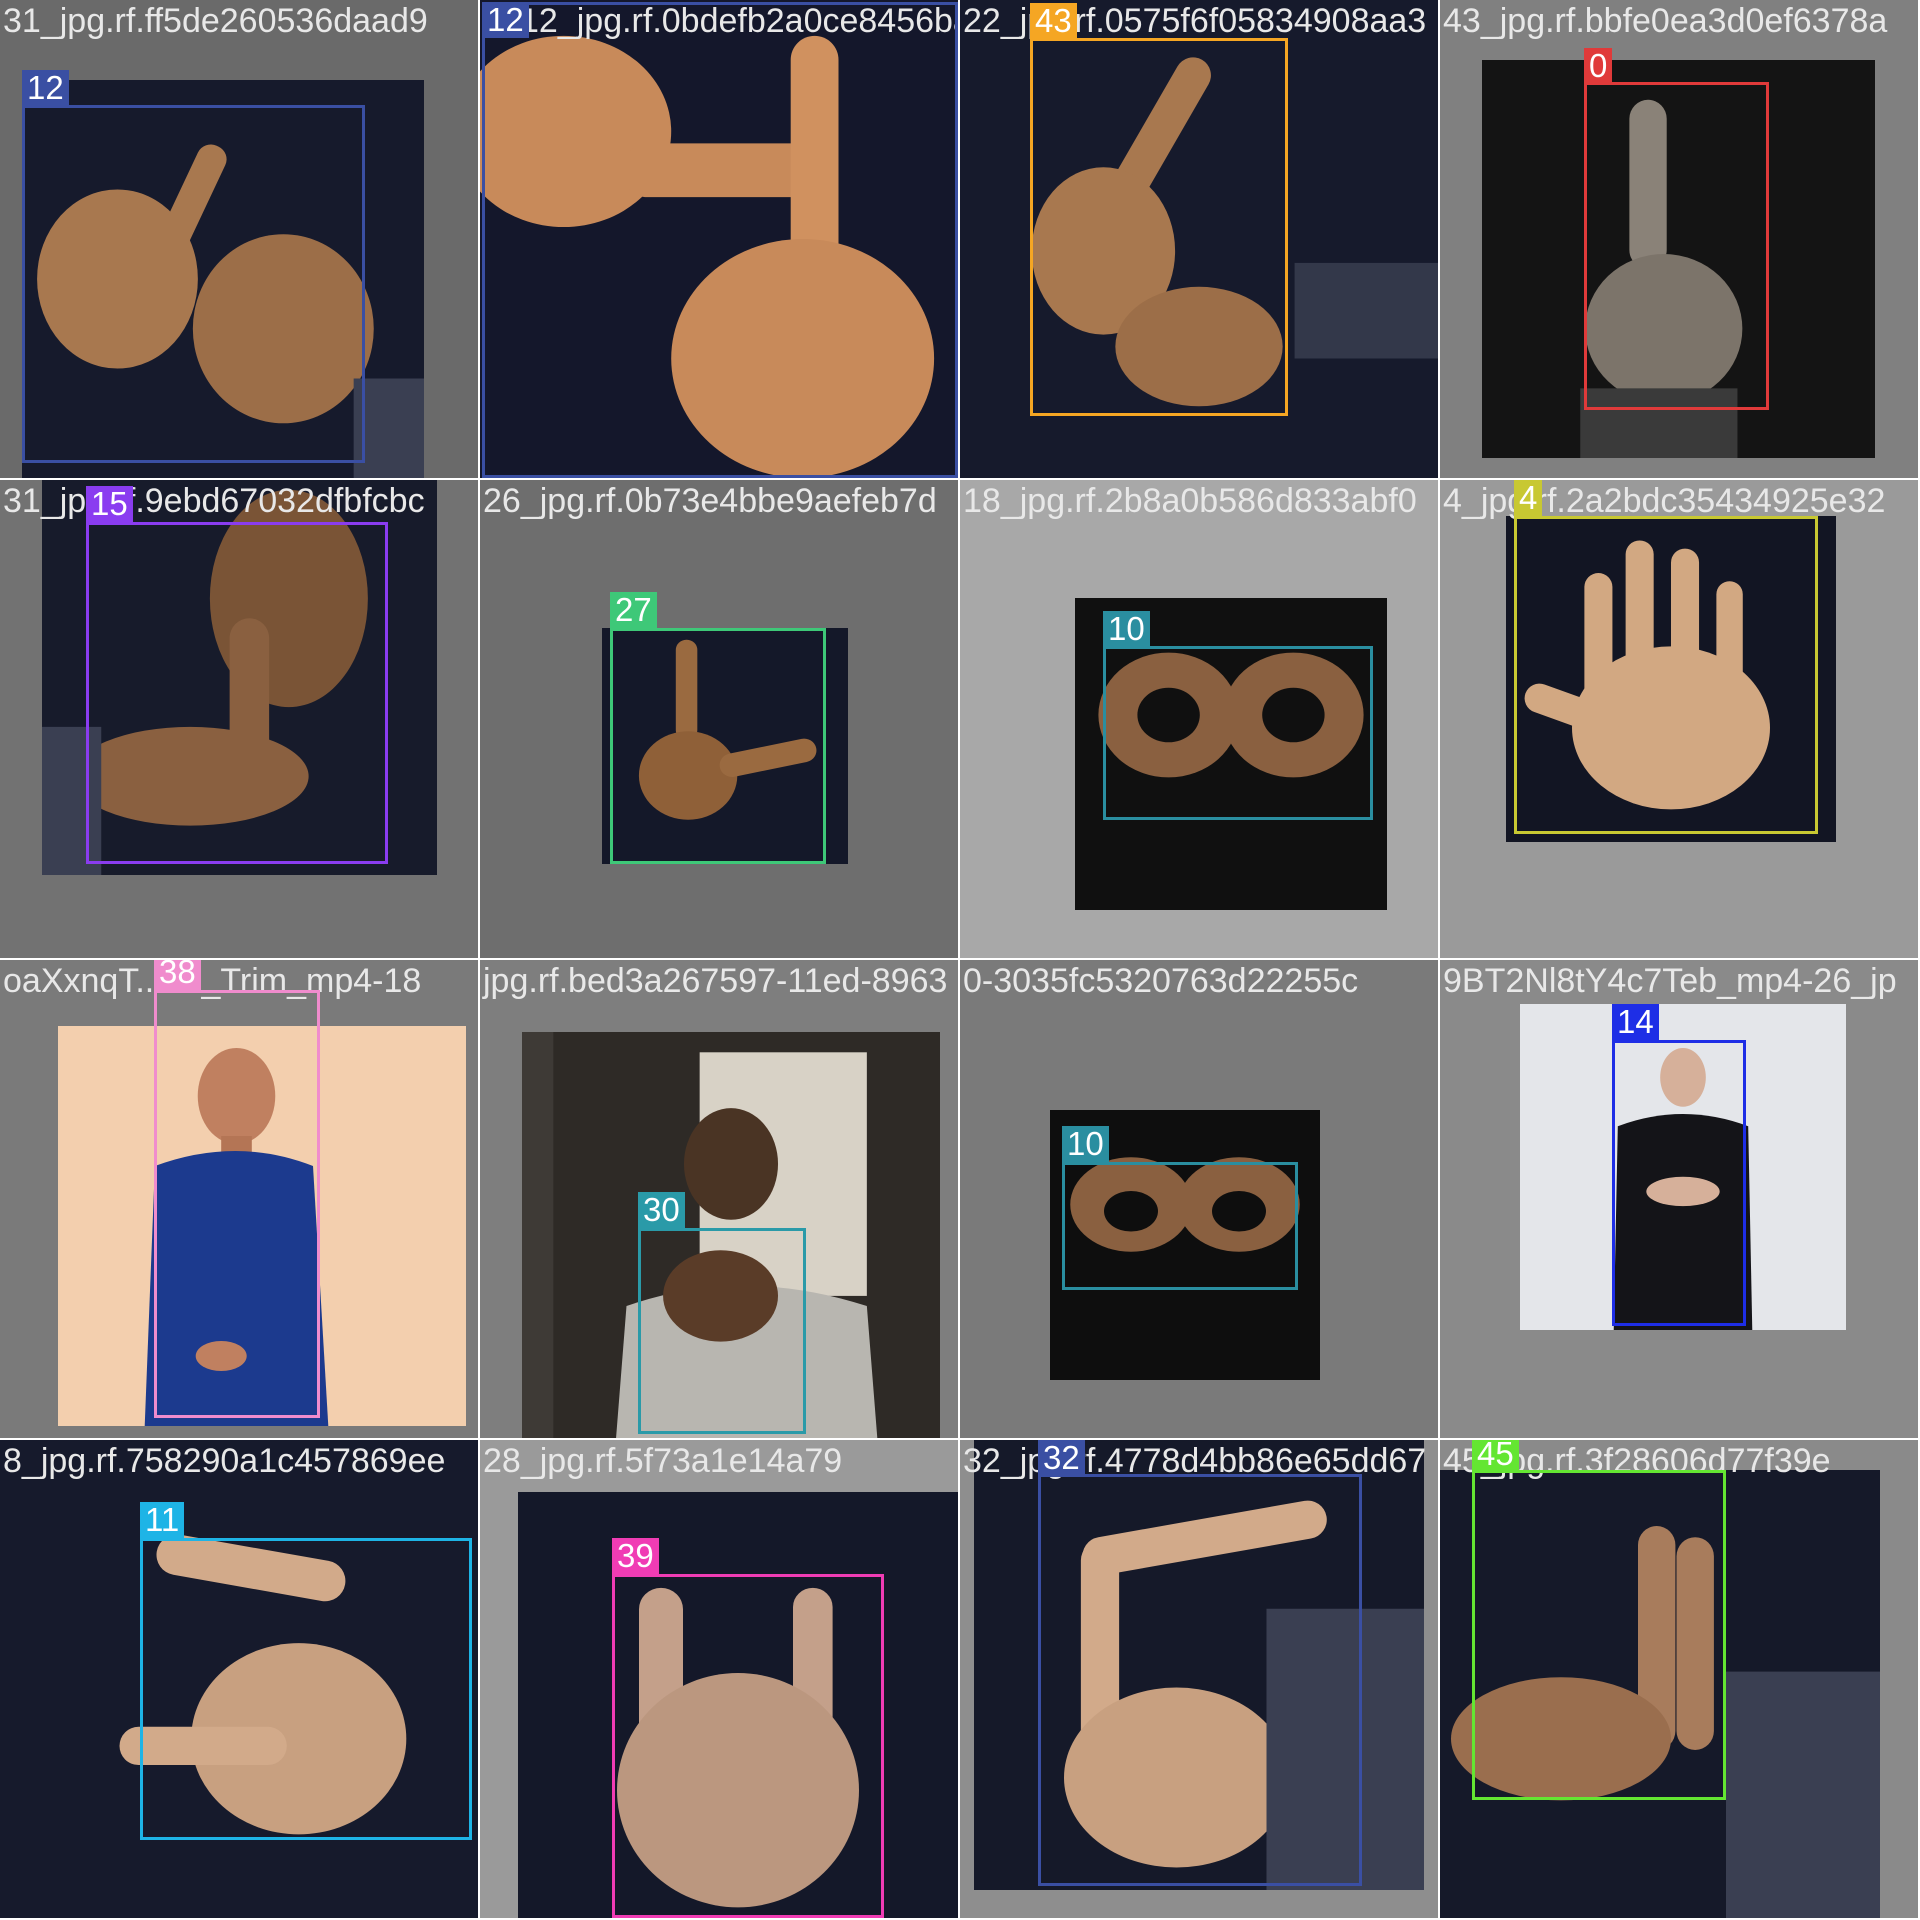 The width and height of the screenshot is (1920, 1920). I want to click on class-label: 11, so click(162, 1520).